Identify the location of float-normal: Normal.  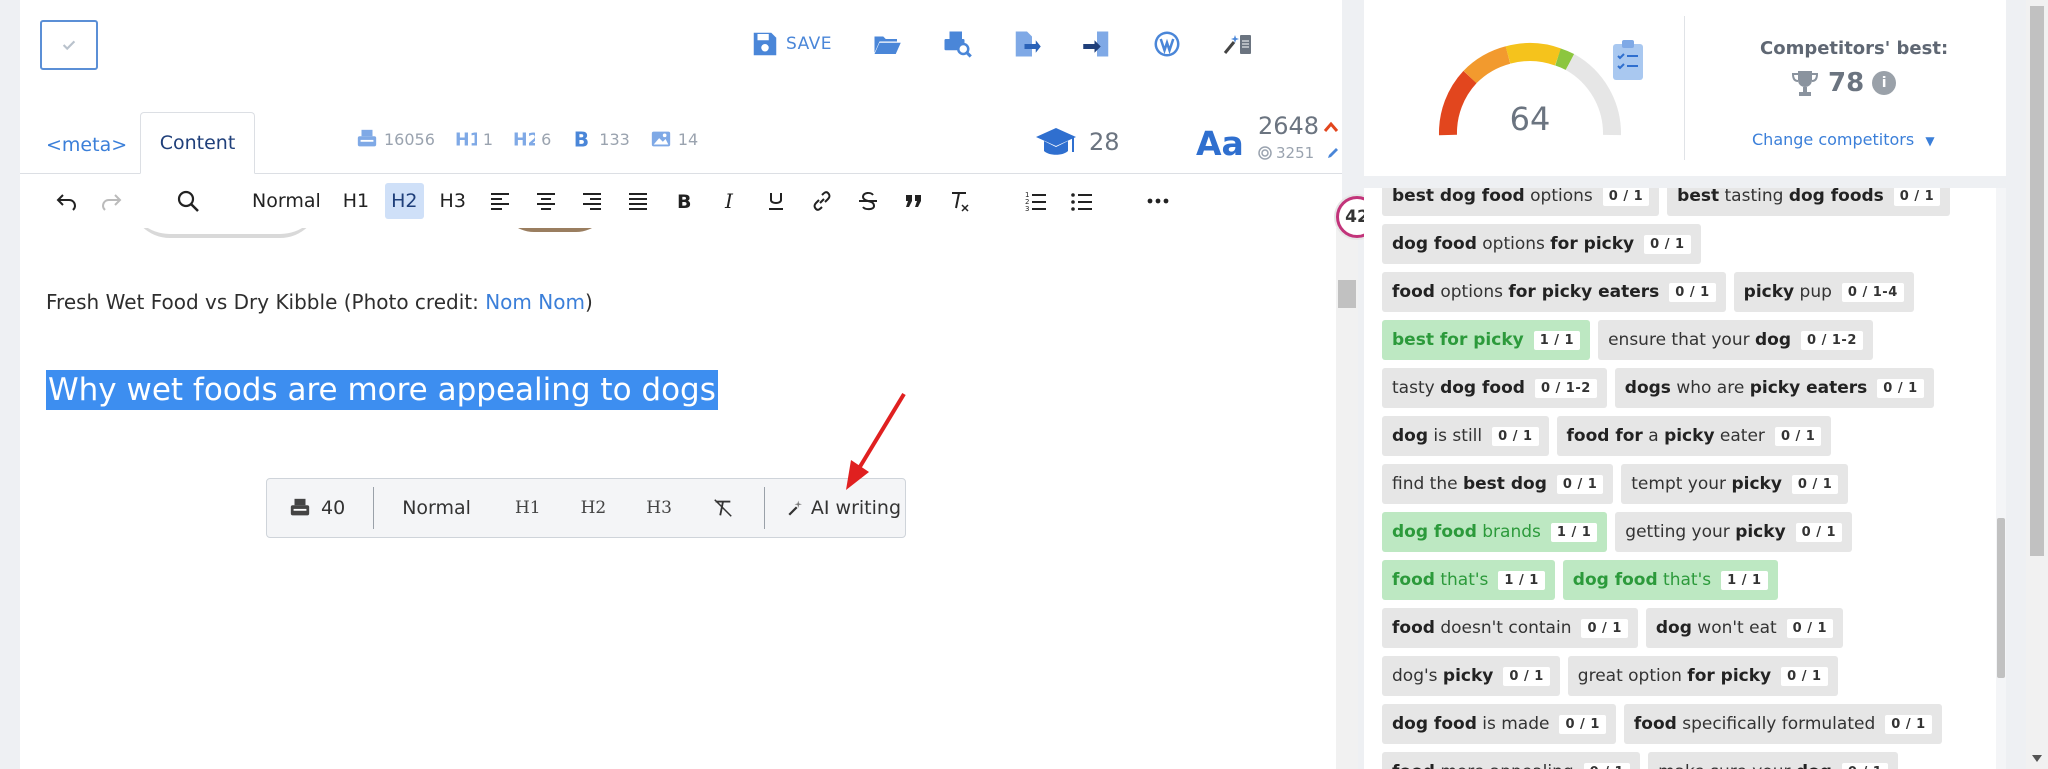
(436, 508).